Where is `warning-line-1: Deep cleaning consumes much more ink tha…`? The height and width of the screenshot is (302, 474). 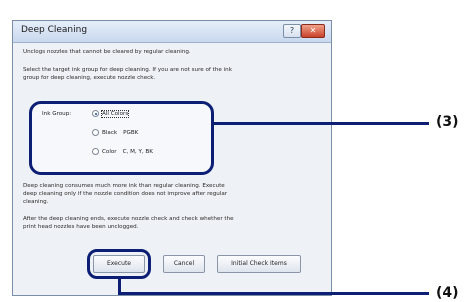
warning-line-1: Deep cleaning consumes much more ink tha… is located at coordinates (124, 186).